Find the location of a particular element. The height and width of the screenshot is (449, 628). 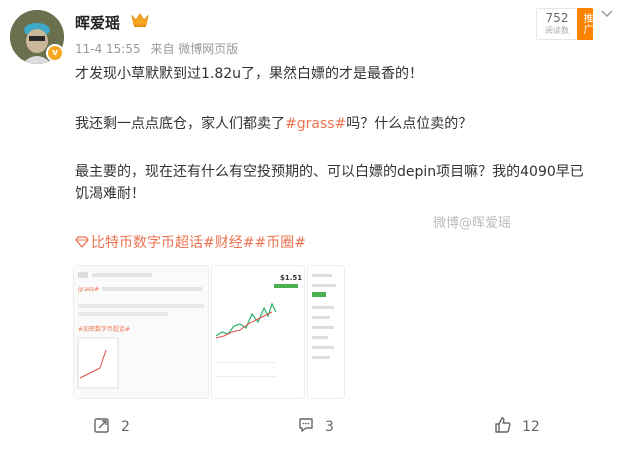

post-text-line-1: 才发现小草默默到过1.82u了，果然白嫖的才是最香的！ is located at coordinates (249, 74).